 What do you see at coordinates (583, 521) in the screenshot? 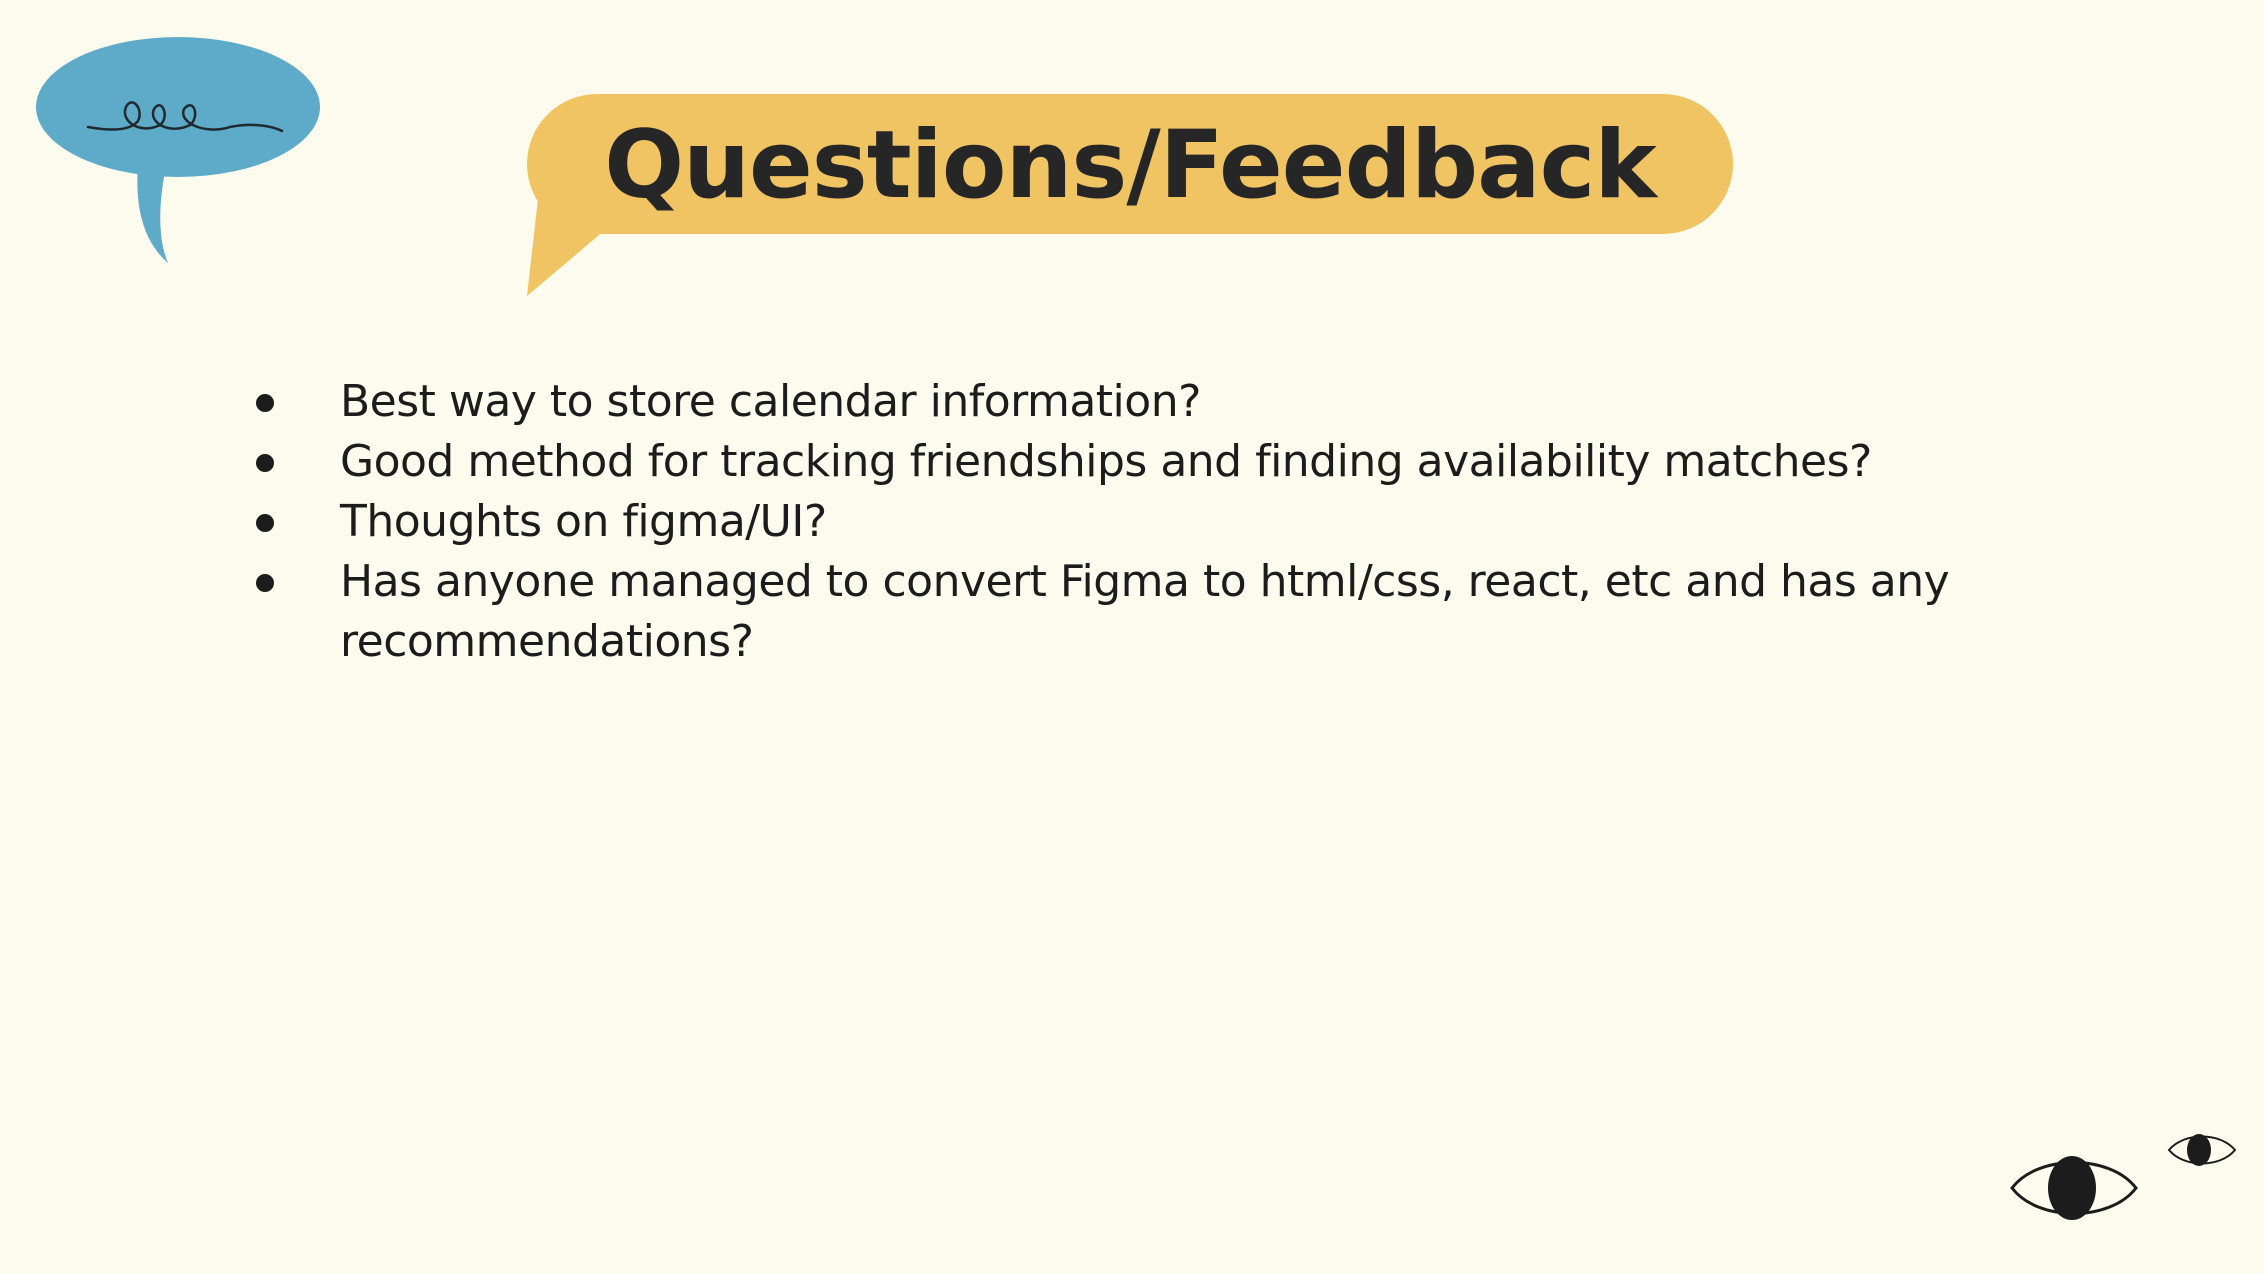
I see `bullet-text: Thoughts on figma/UI?` at bounding box center [583, 521].